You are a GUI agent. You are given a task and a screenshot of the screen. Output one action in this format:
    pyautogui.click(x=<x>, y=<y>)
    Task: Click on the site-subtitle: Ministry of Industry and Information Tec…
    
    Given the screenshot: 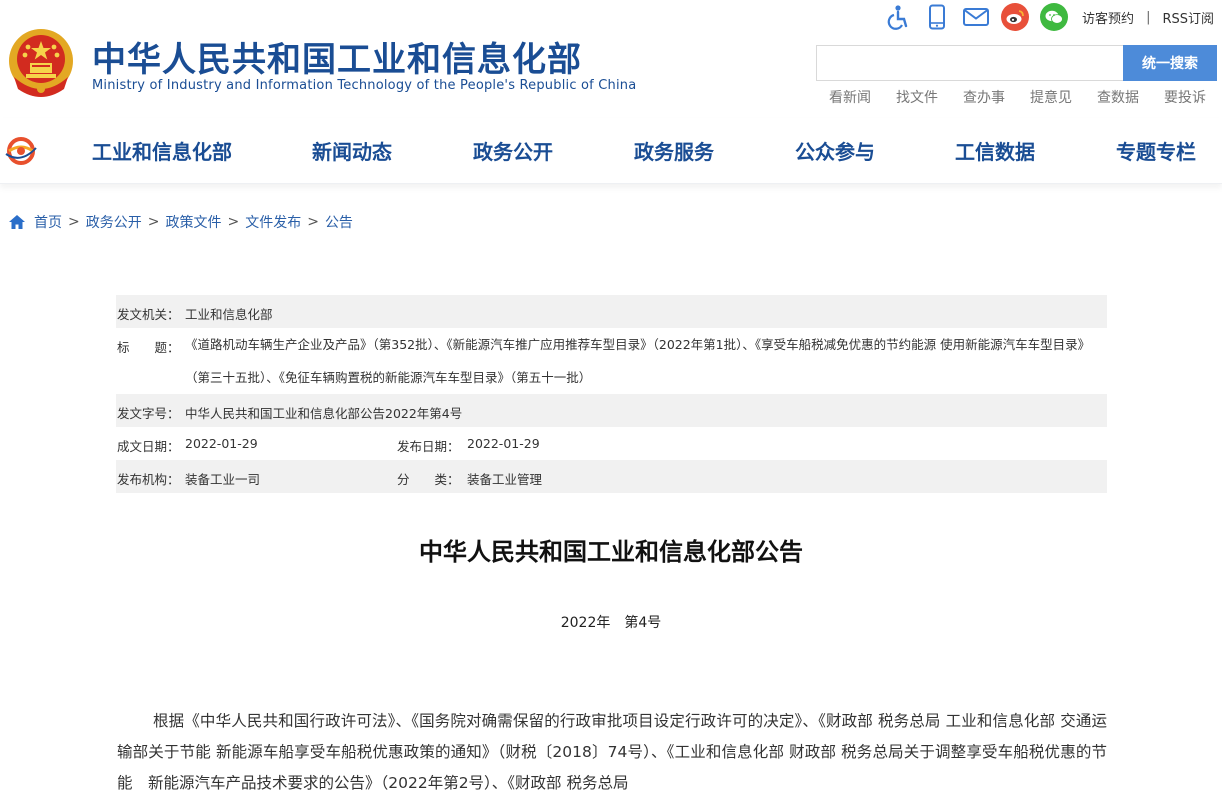 What is the action you would take?
    pyautogui.click(x=364, y=85)
    